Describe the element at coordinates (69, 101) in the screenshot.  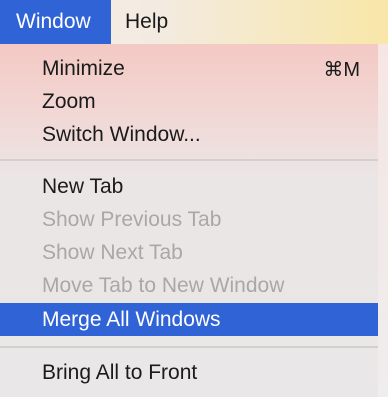
I see `menu-item-label: Zoom` at that location.